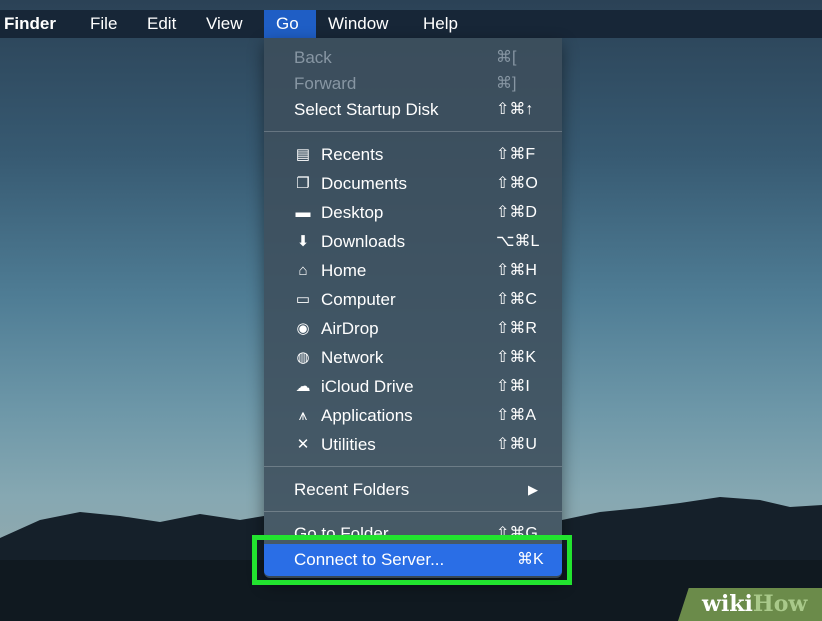  I want to click on shortcut: ⇧⌘A, so click(516, 415).